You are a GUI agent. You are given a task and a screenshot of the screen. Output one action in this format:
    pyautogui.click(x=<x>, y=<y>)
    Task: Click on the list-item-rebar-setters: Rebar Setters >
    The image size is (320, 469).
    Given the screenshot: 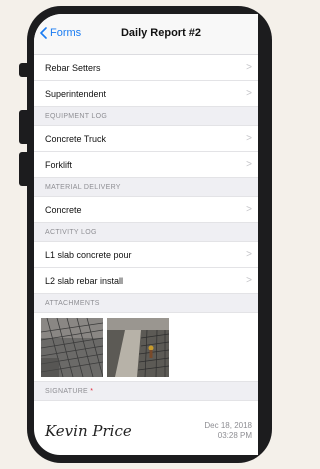 What is the action you would take?
    pyautogui.click(x=146, y=68)
    